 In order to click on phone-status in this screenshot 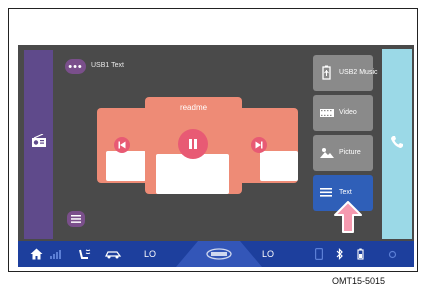, I will do `click(319, 254)`.